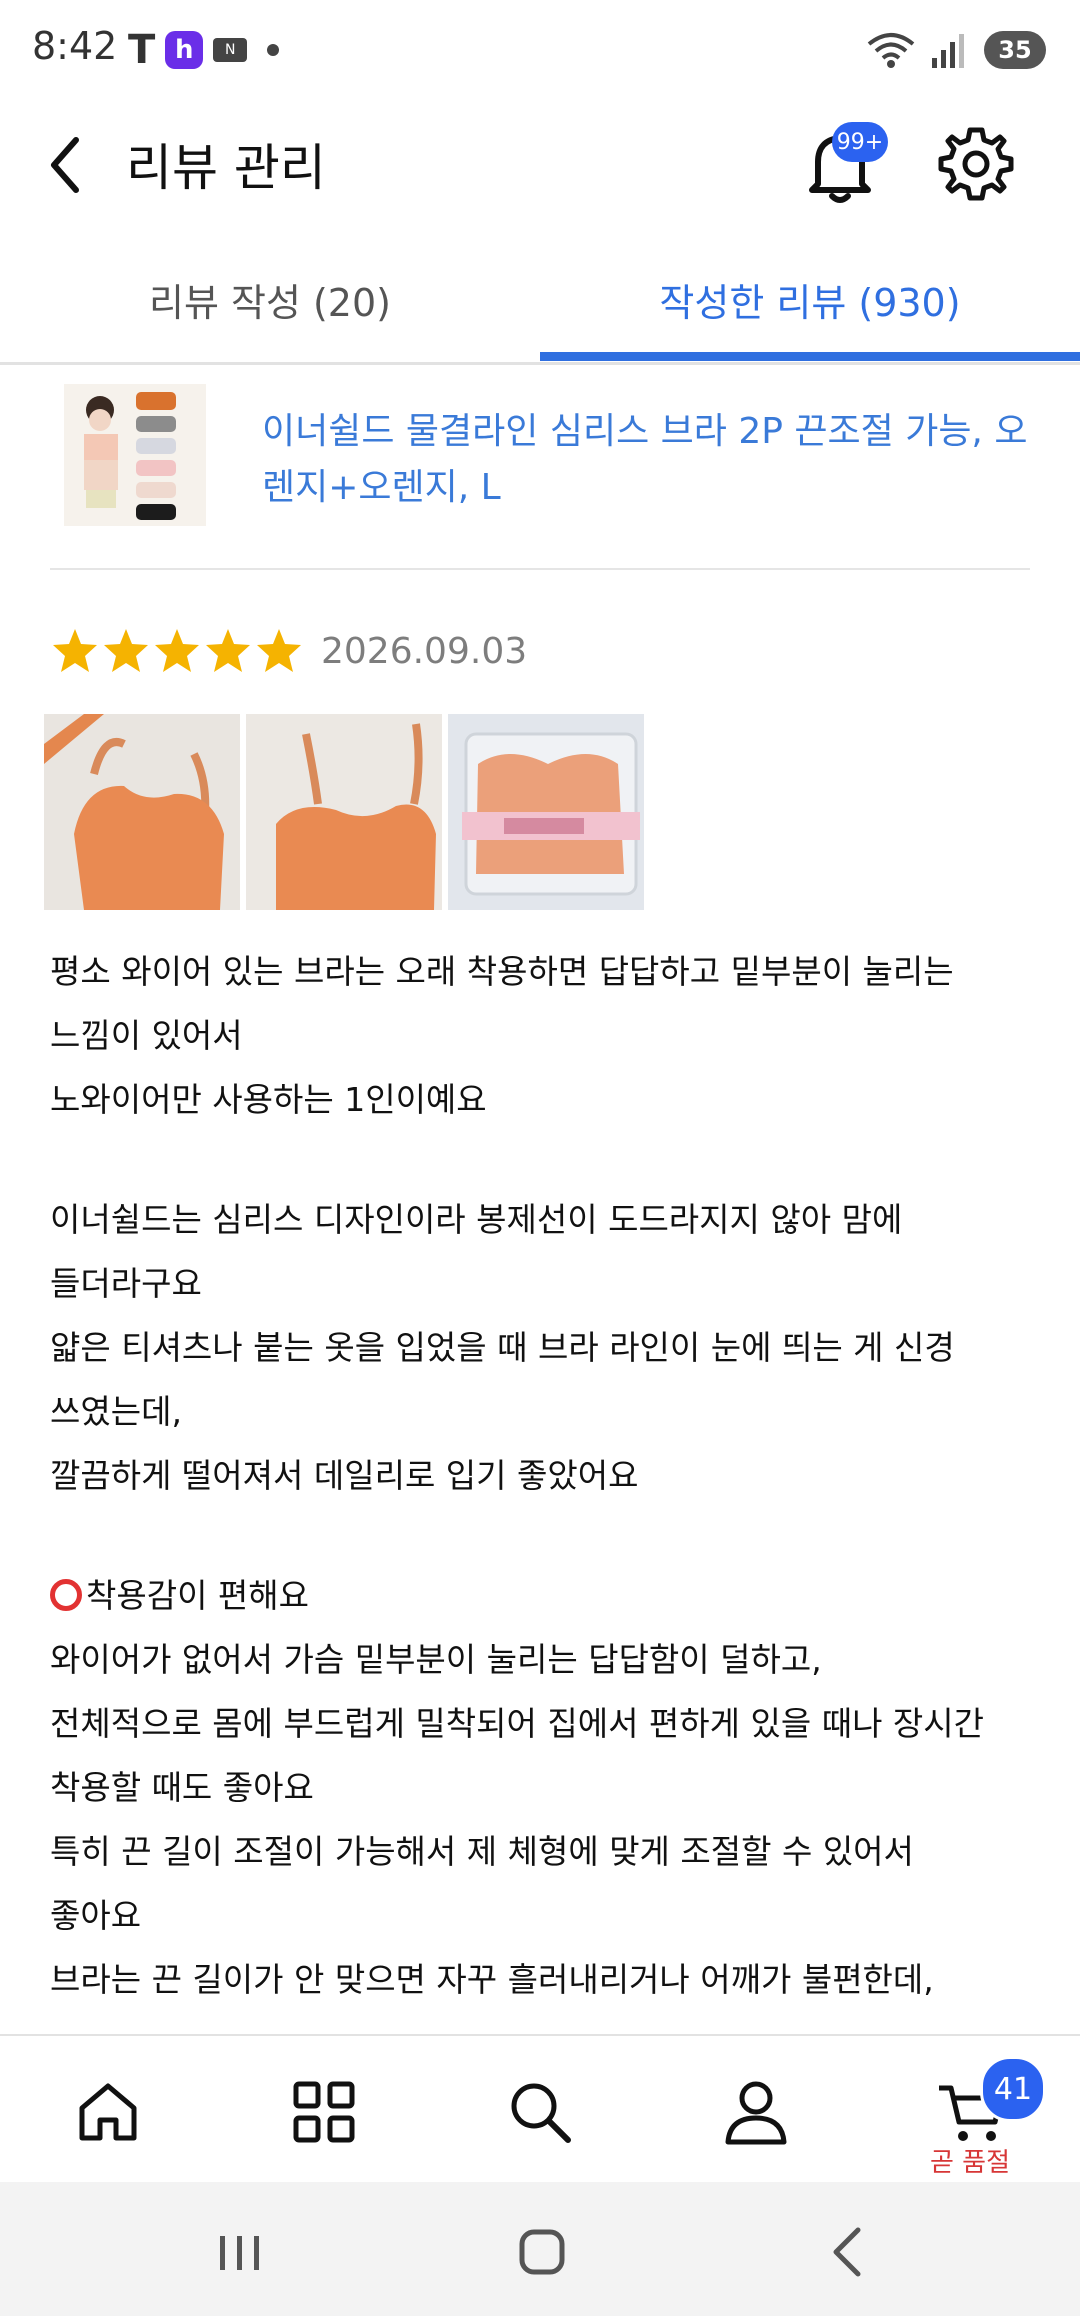 Image resolution: width=1080 pixels, height=2316 pixels. Describe the element at coordinates (70, 165) in the screenshot. I see `back-arrow-icon` at that location.